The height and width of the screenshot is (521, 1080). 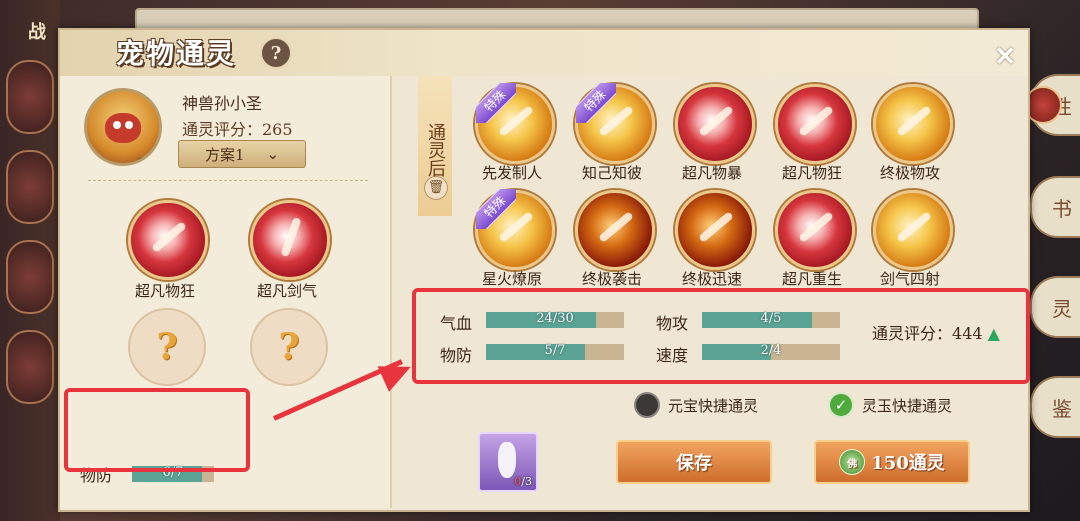 What do you see at coordinates (1062, 308) in the screenshot?
I see `side-tab-label: 灵` at bounding box center [1062, 308].